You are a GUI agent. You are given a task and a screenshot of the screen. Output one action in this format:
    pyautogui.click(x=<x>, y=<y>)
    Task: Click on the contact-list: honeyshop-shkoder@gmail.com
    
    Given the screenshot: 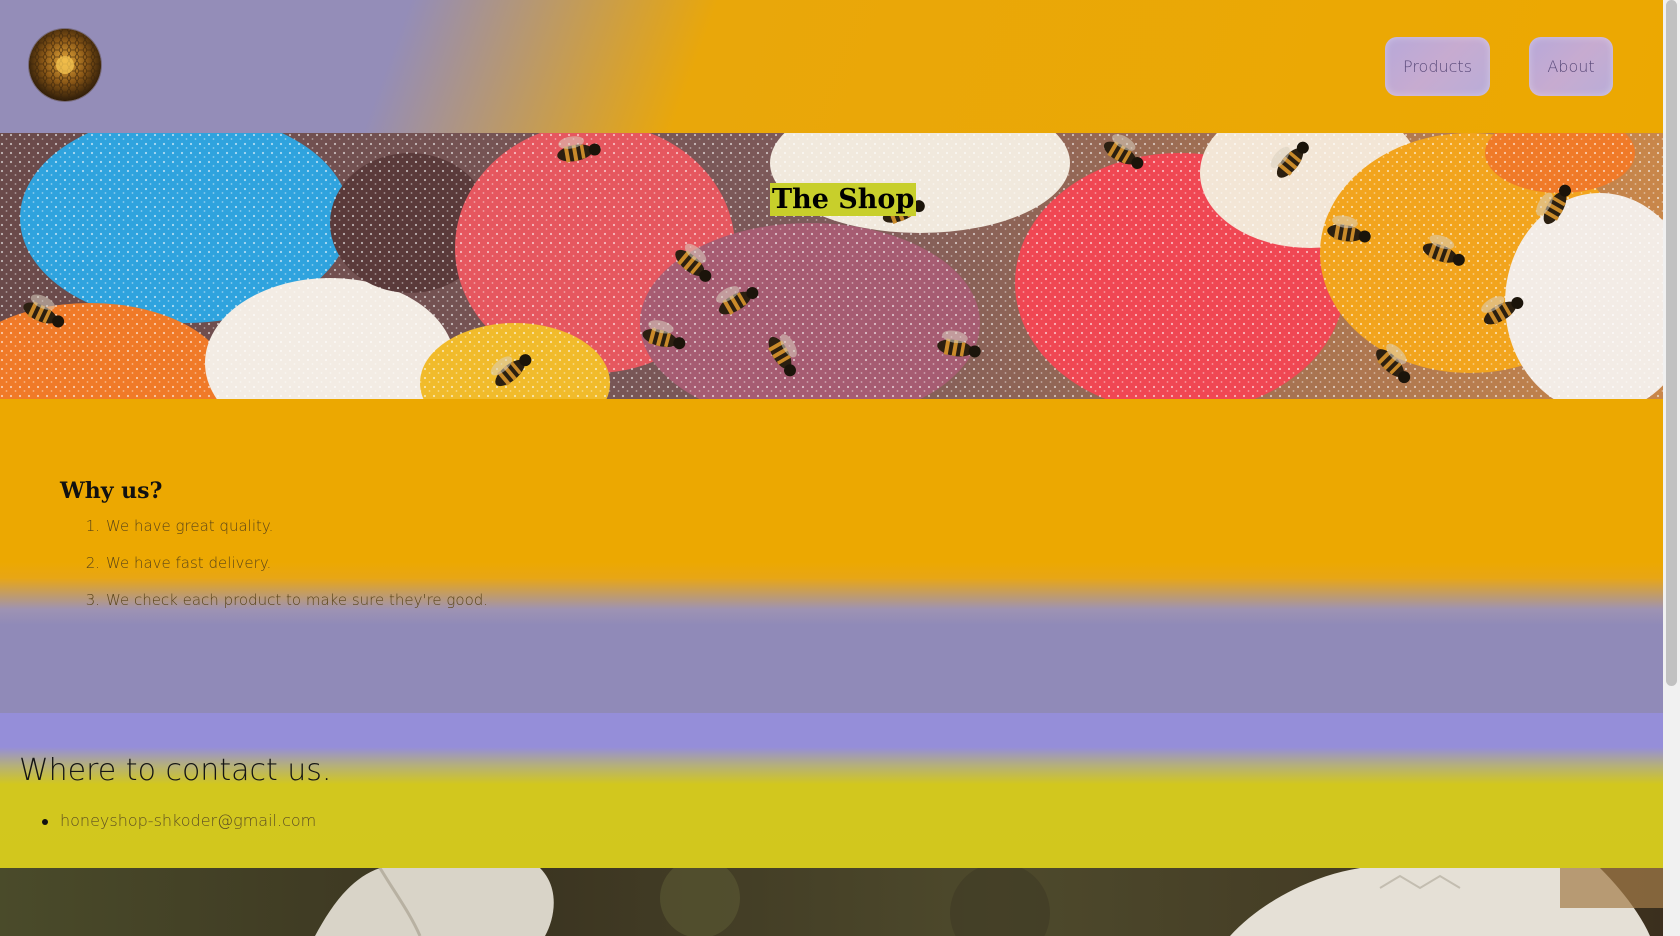 What is the action you would take?
    pyautogui.click(x=179, y=820)
    